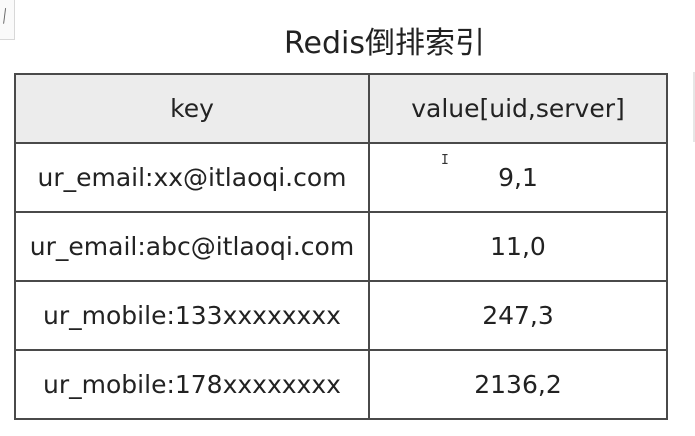 The width and height of the screenshot is (695, 436). Describe the element at coordinates (518, 108) in the screenshot. I see `header-value: value[uid,server]` at that location.